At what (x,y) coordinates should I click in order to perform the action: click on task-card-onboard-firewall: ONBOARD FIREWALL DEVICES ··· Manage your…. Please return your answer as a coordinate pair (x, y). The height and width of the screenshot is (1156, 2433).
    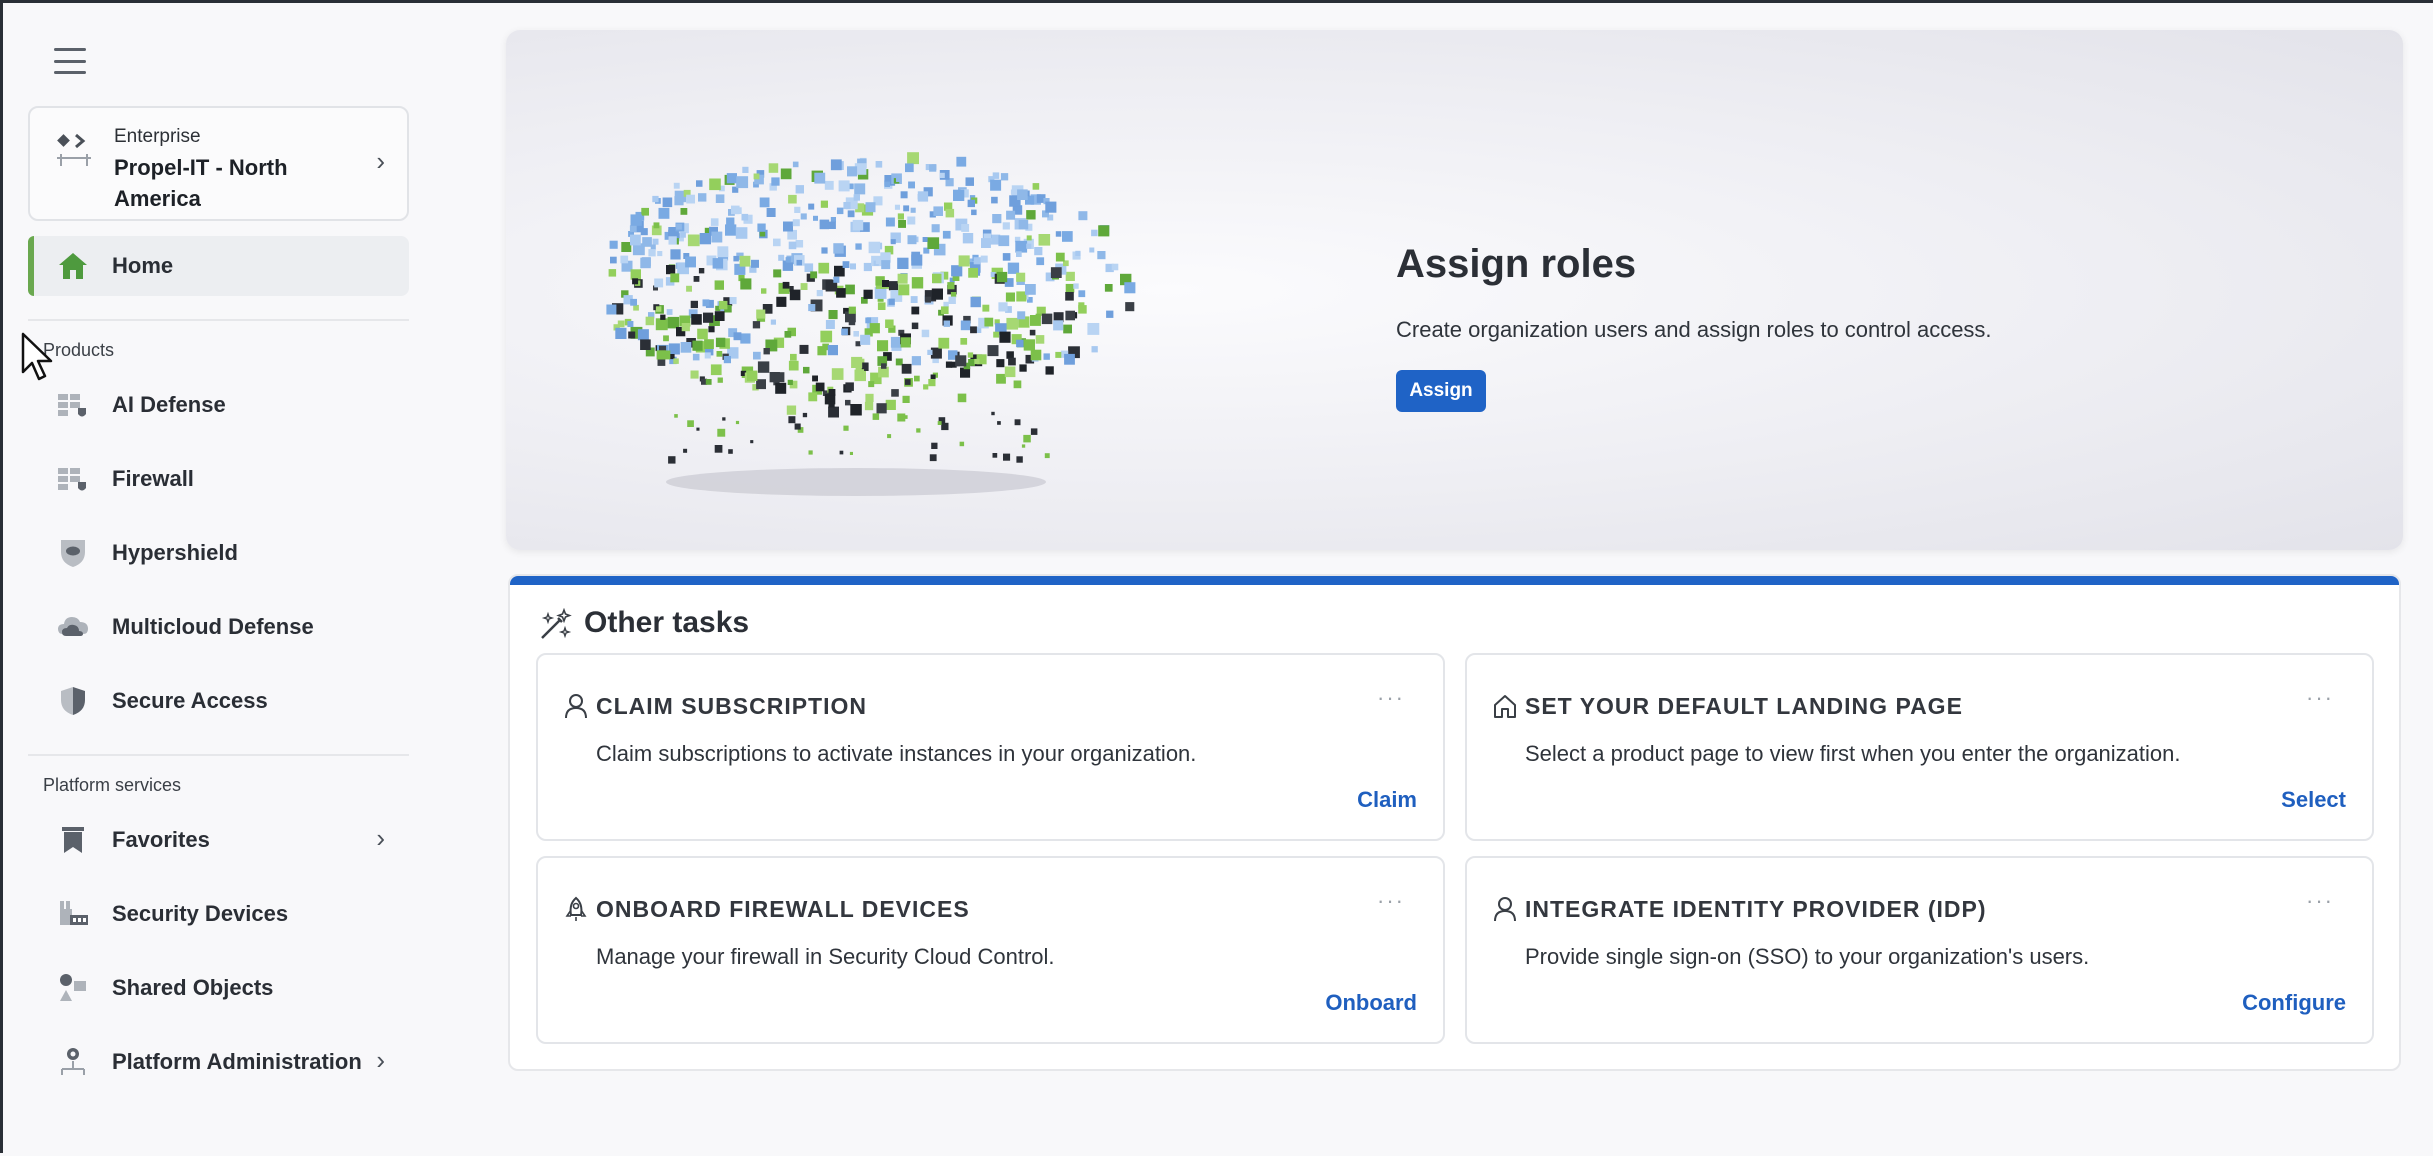
    Looking at the image, I should click on (990, 950).